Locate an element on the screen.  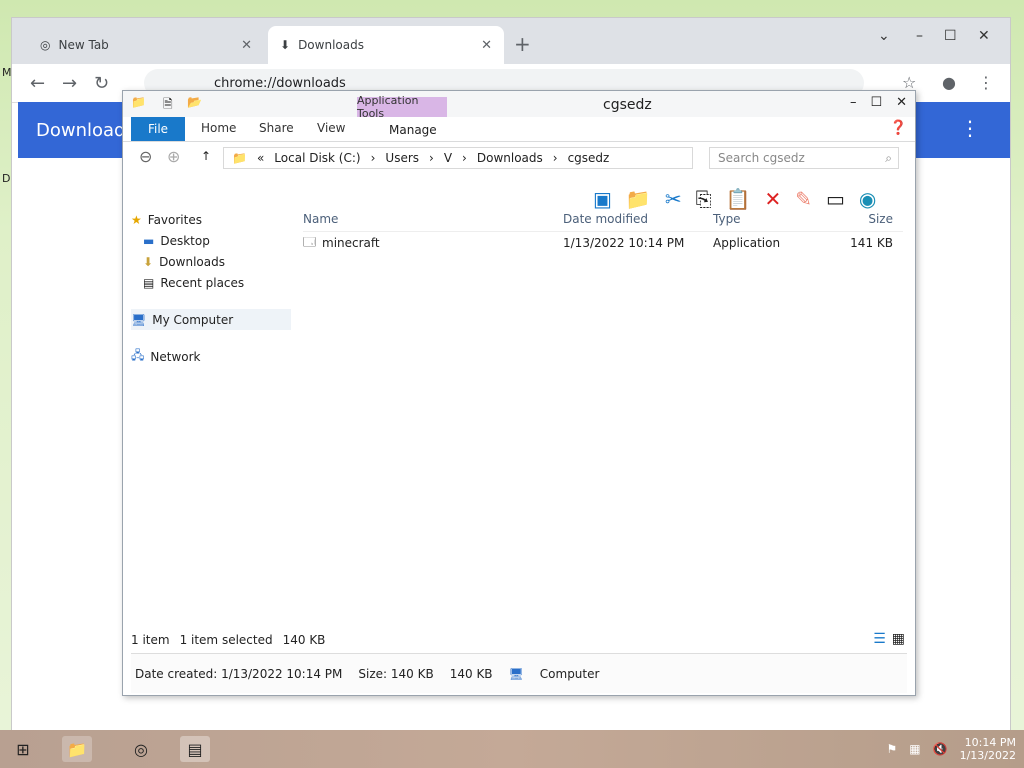
nav-item-recent: ▤ Recent places is located at coordinates (211, 282).